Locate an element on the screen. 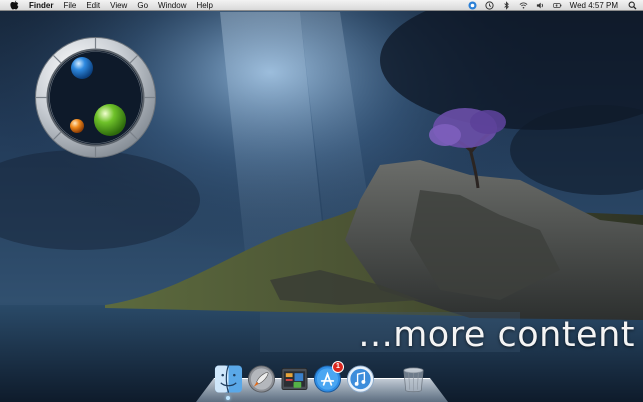 Image resolution: width=643 pixels, height=402 pixels. wifi-icon is located at coordinates (523, 5).